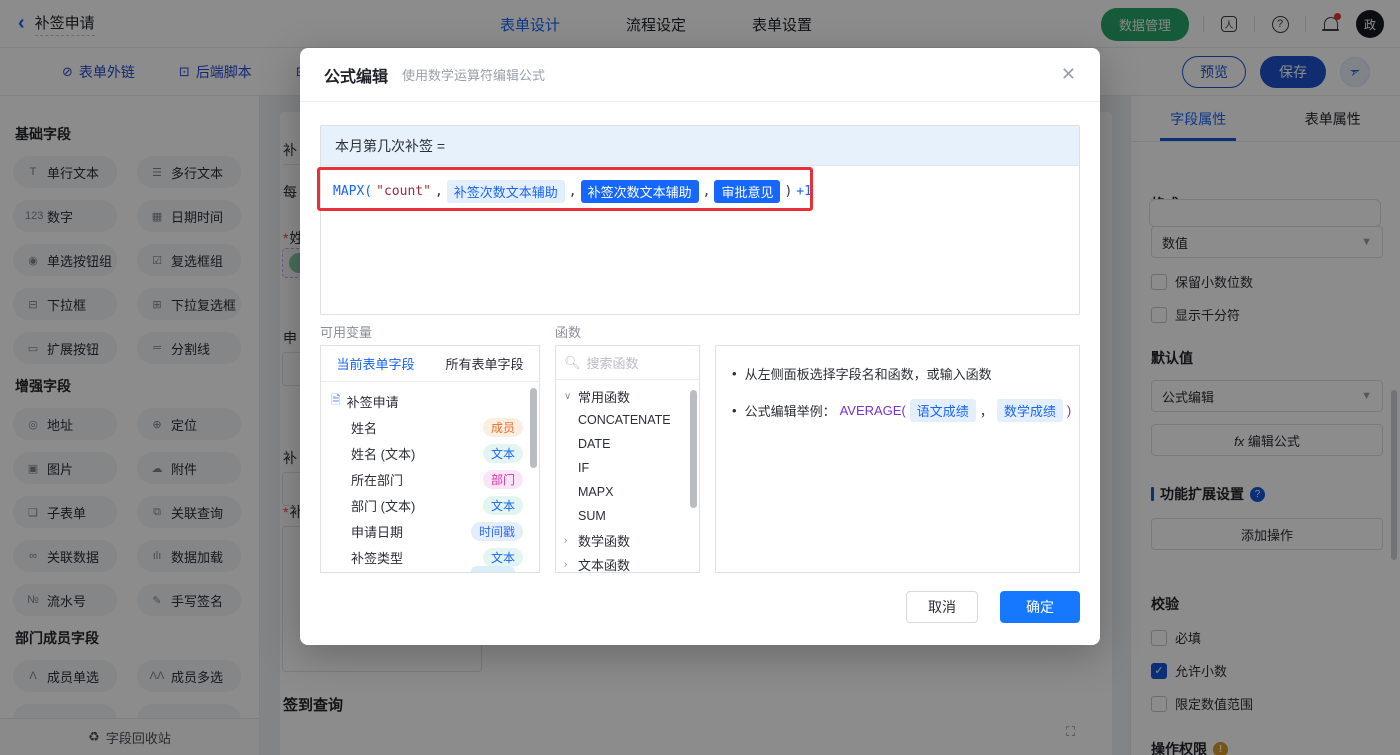  I want to click on confirm-button: 确定, so click(1040, 607).